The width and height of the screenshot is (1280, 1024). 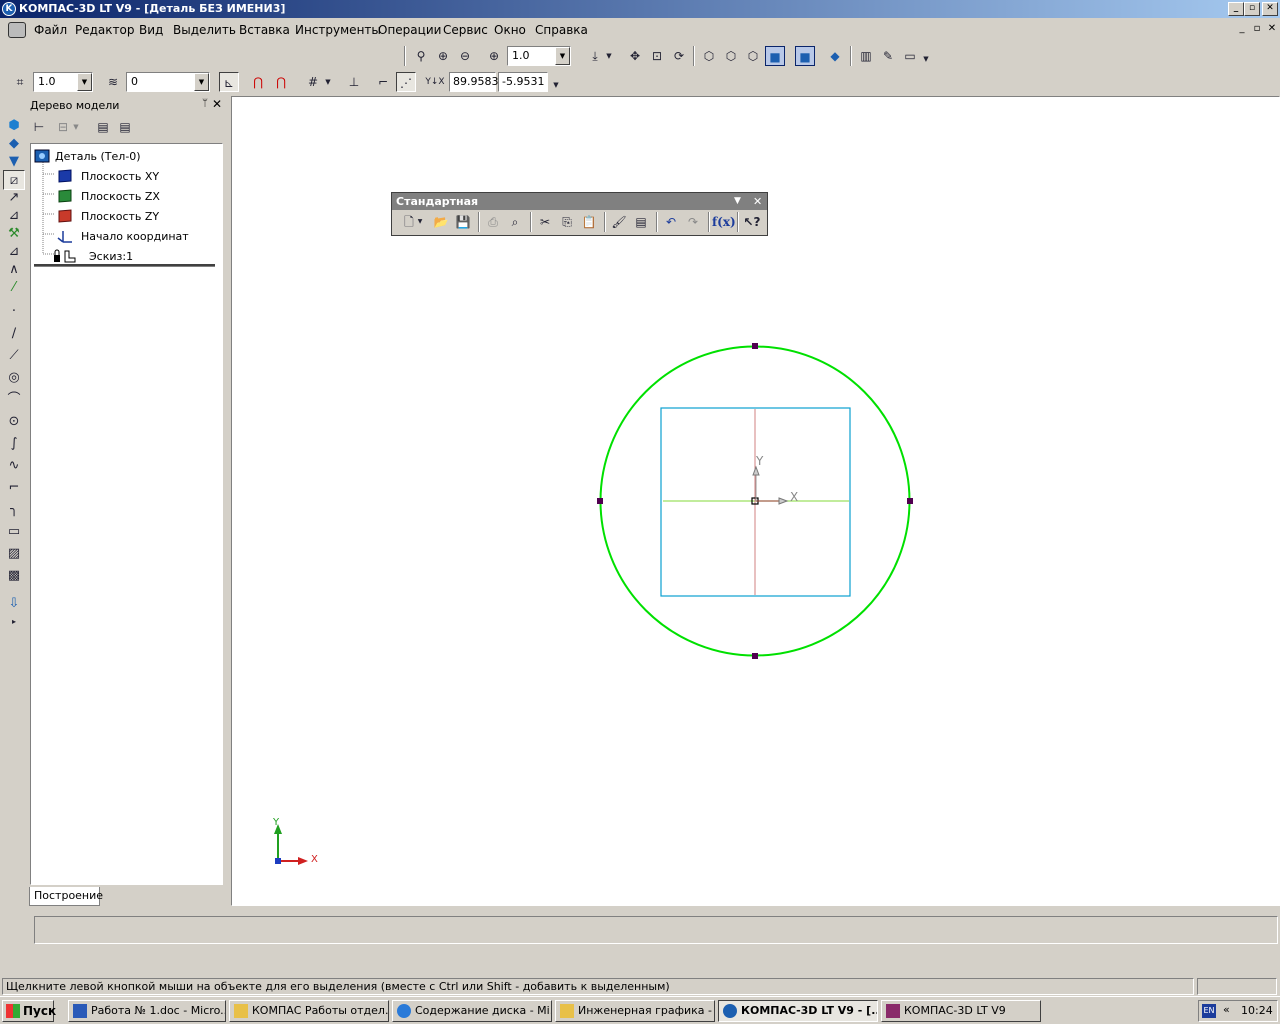 I want to click on tree-item-part: Деталь (Тел-0), so click(x=98, y=156).